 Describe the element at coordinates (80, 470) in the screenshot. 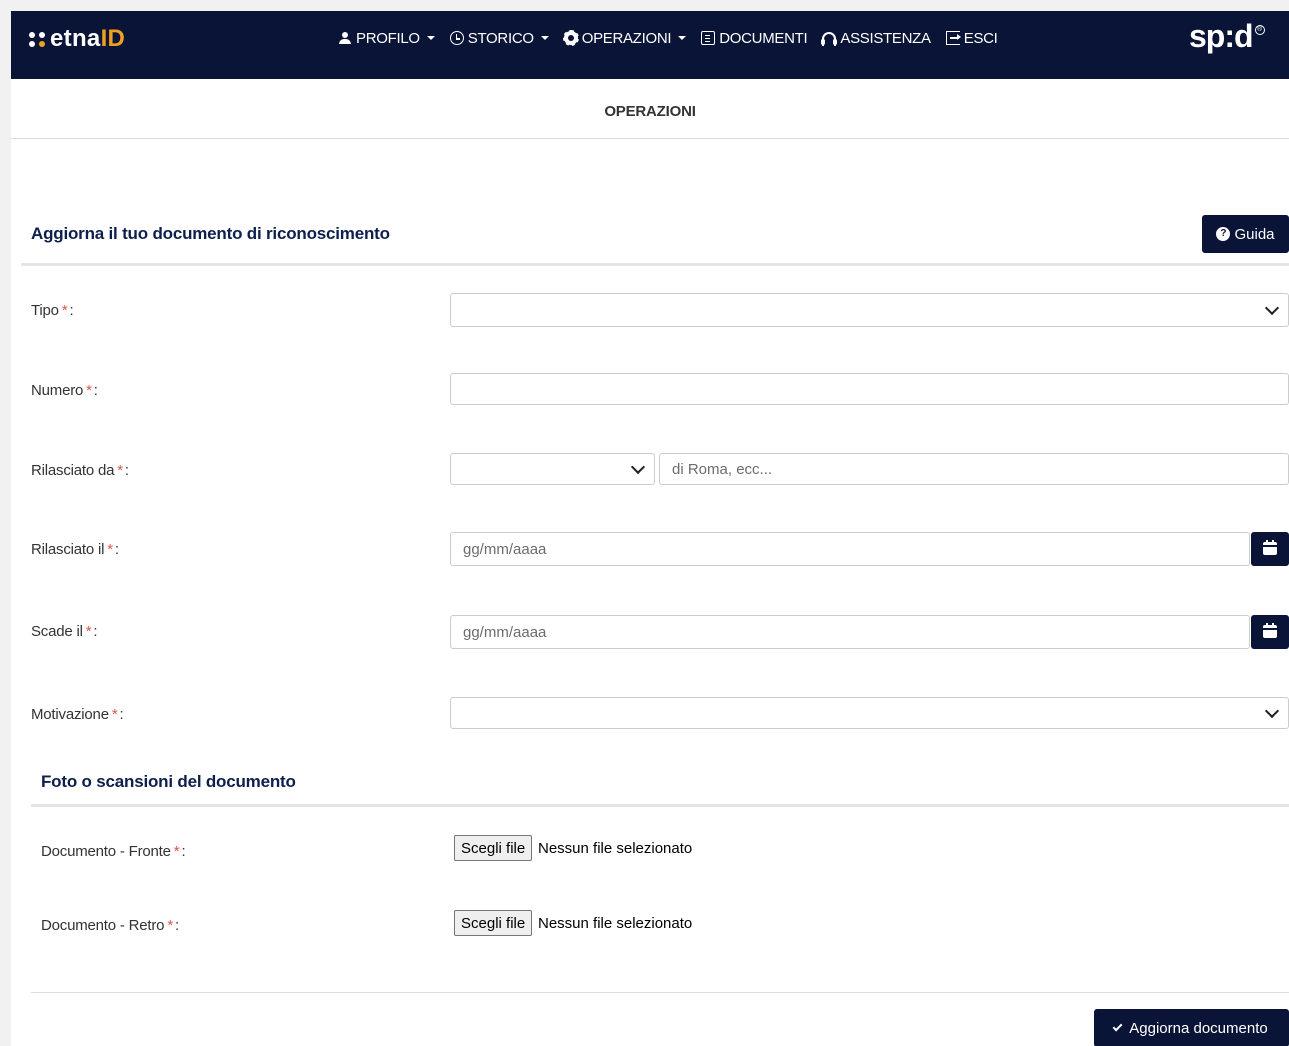

I see `rilasciato-da-label: Rilasciato da *:` at that location.